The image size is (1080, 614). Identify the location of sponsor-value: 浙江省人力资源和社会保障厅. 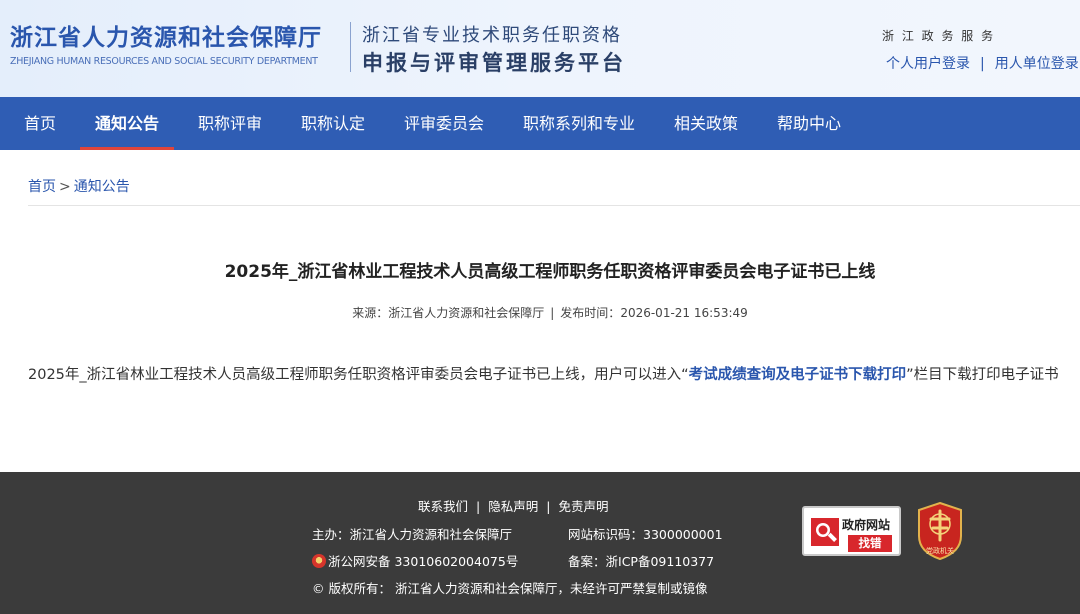
(431, 534).